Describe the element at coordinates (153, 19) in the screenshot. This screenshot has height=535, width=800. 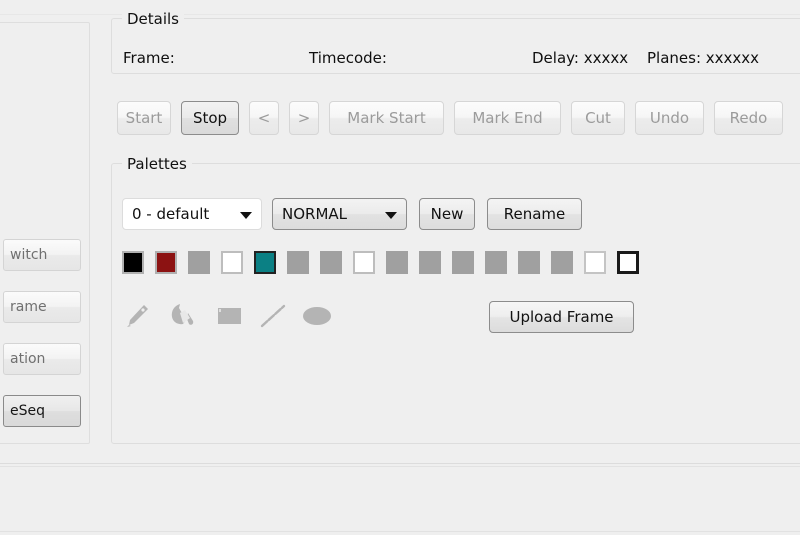
I see `details-group-legend: Details` at that location.